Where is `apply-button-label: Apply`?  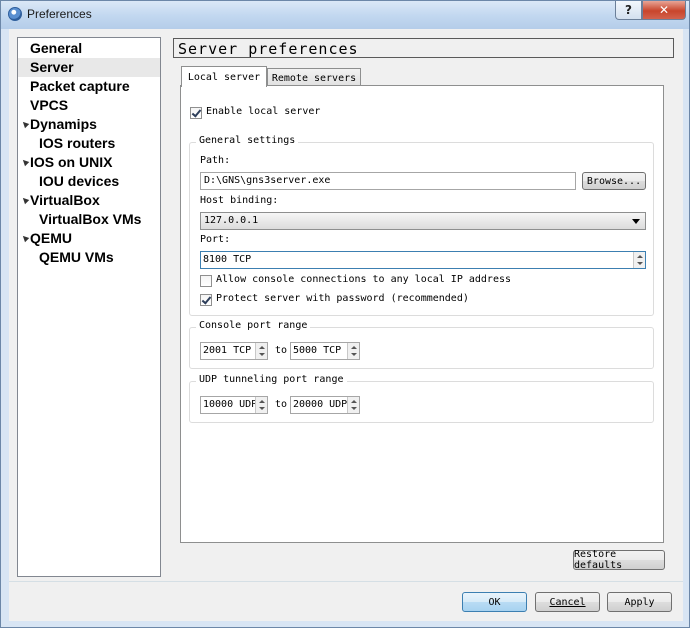 apply-button-label: Apply is located at coordinates (639, 602).